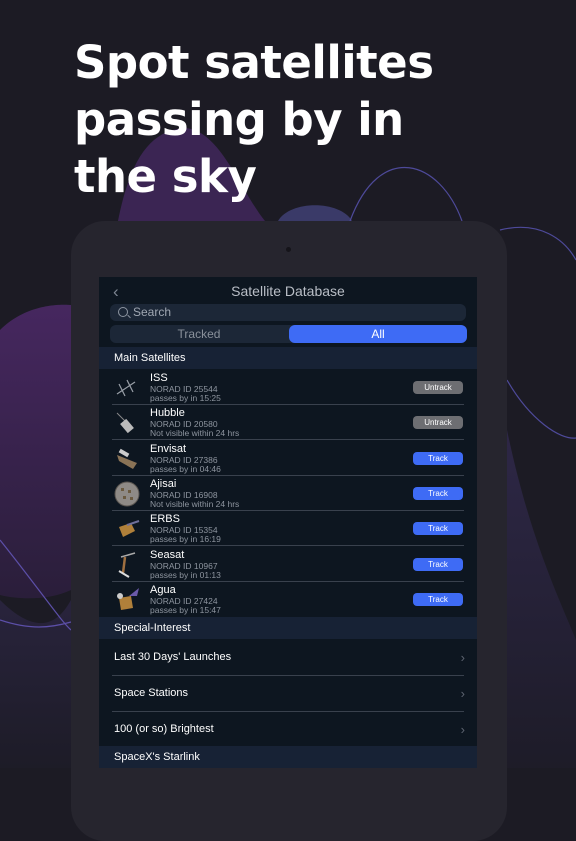 The height and width of the screenshot is (841, 576). Describe the element at coordinates (288, 312) in the screenshot. I see `search-input: Search` at that location.